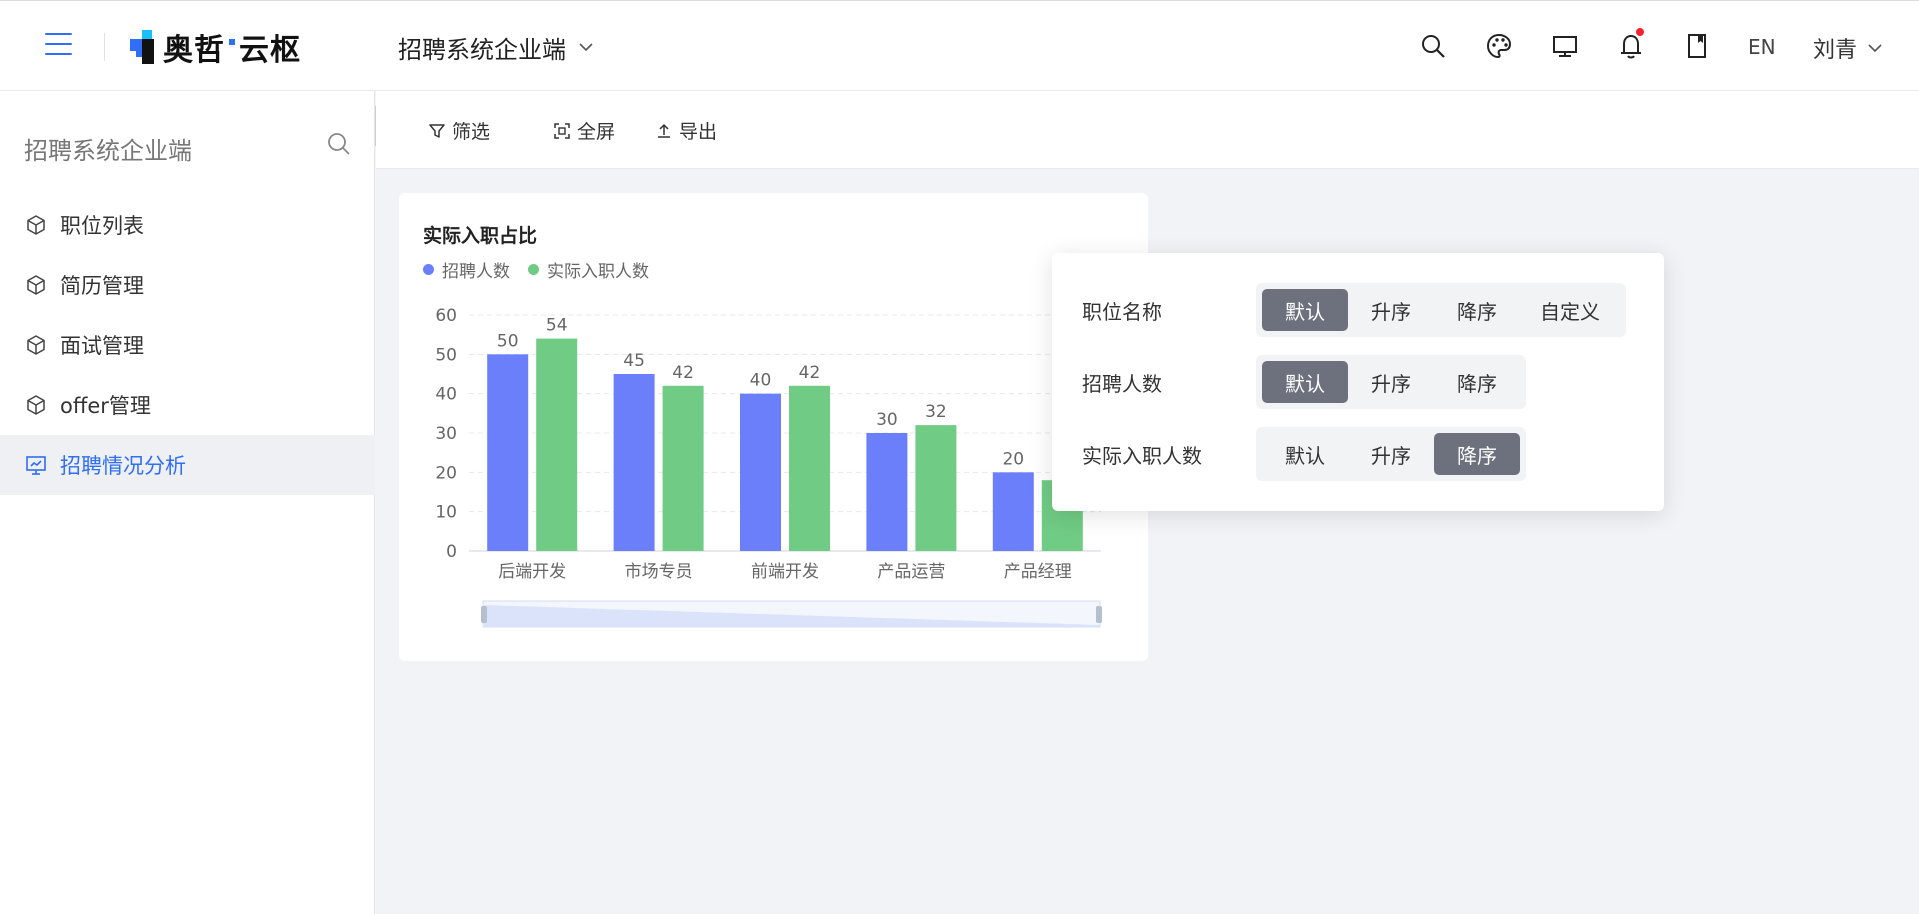 This screenshot has width=1919, height=914. I want to click on header-divider, so click(104, 47).